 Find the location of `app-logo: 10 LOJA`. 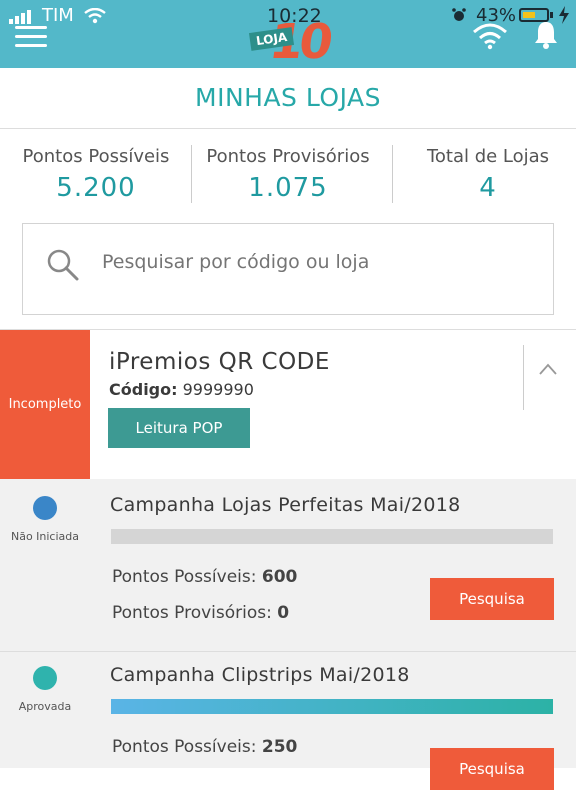

app-logo: 10 LOJA is located at coordinates (290, 42).